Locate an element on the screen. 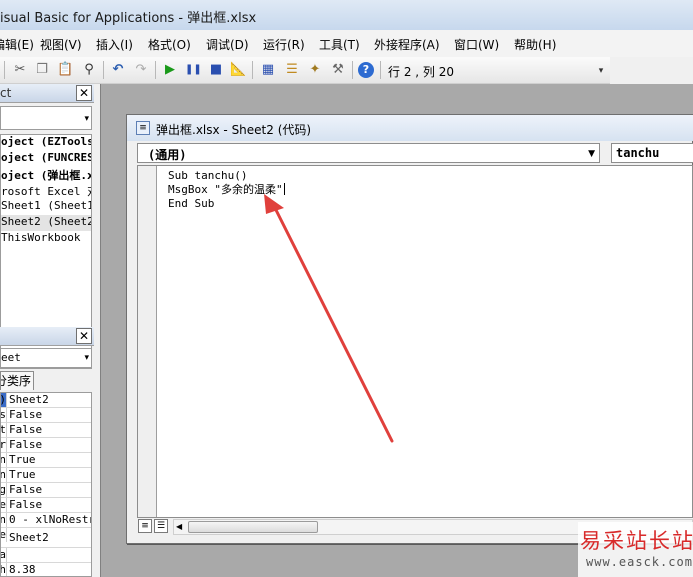 The image size is (693, 577). watermark: 易采站长站 www.easck.com is located at coordinates (635, 549).